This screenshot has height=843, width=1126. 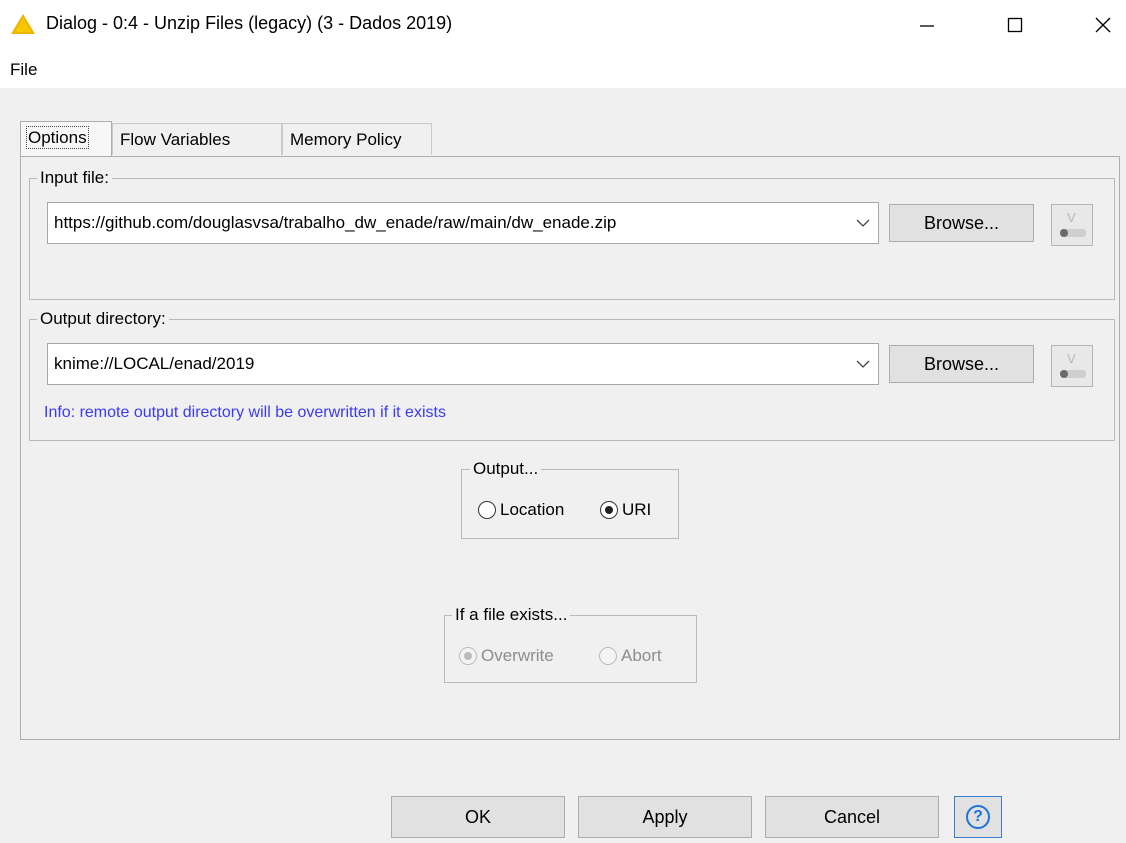 I want to click on output-directory-legend: Output directory:, so click(x=103, y=319).